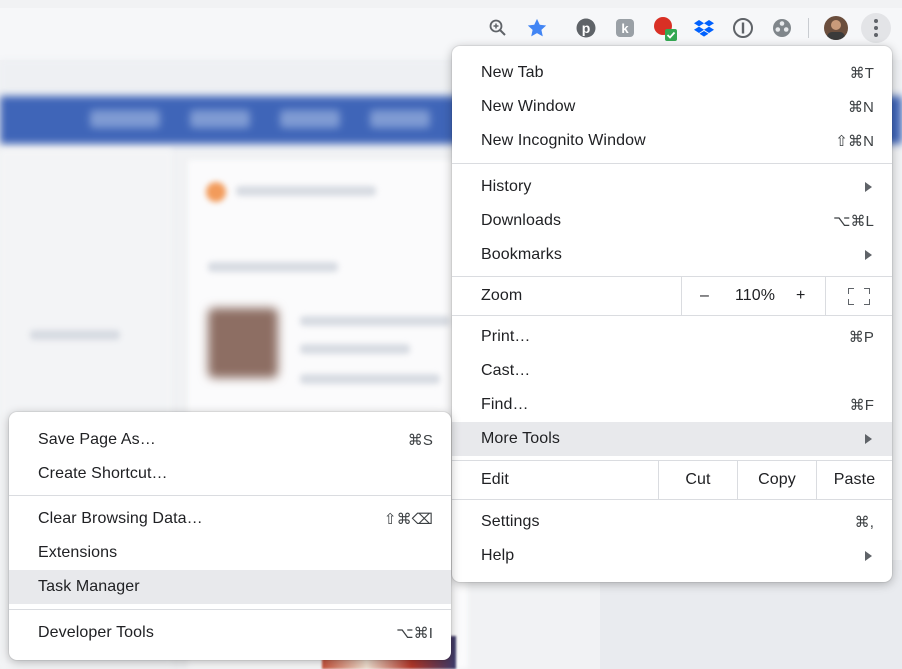 Image resolution: width=902 pixels, height=669 pixels. Describe the element at coordinates (861, 73) in the screenshot. I see `shortcut-text: ⌘T` at that location.